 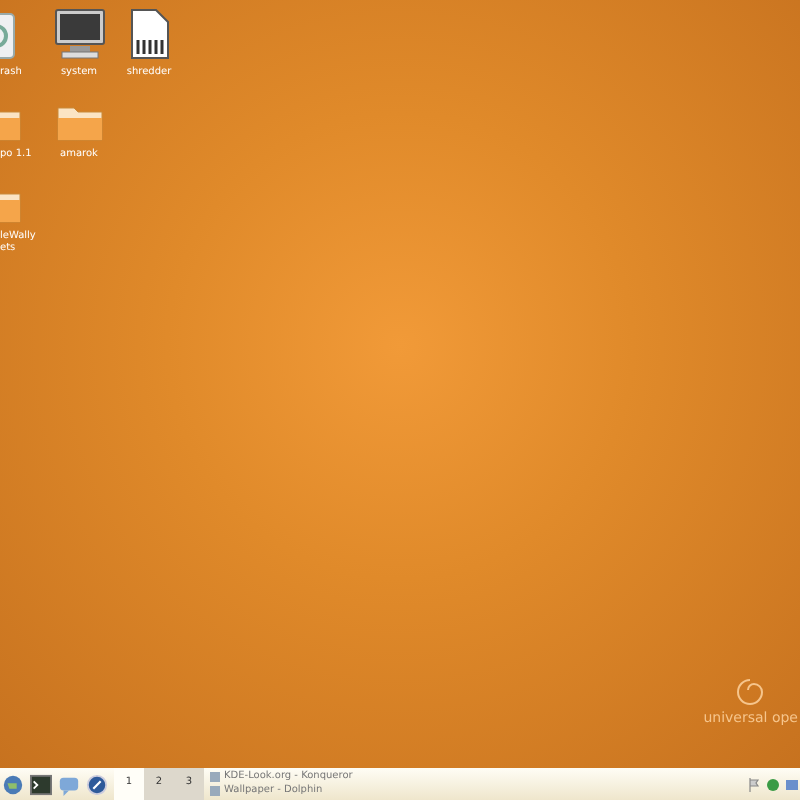 I want to click on globe-icon, so click(x=13, y=784).